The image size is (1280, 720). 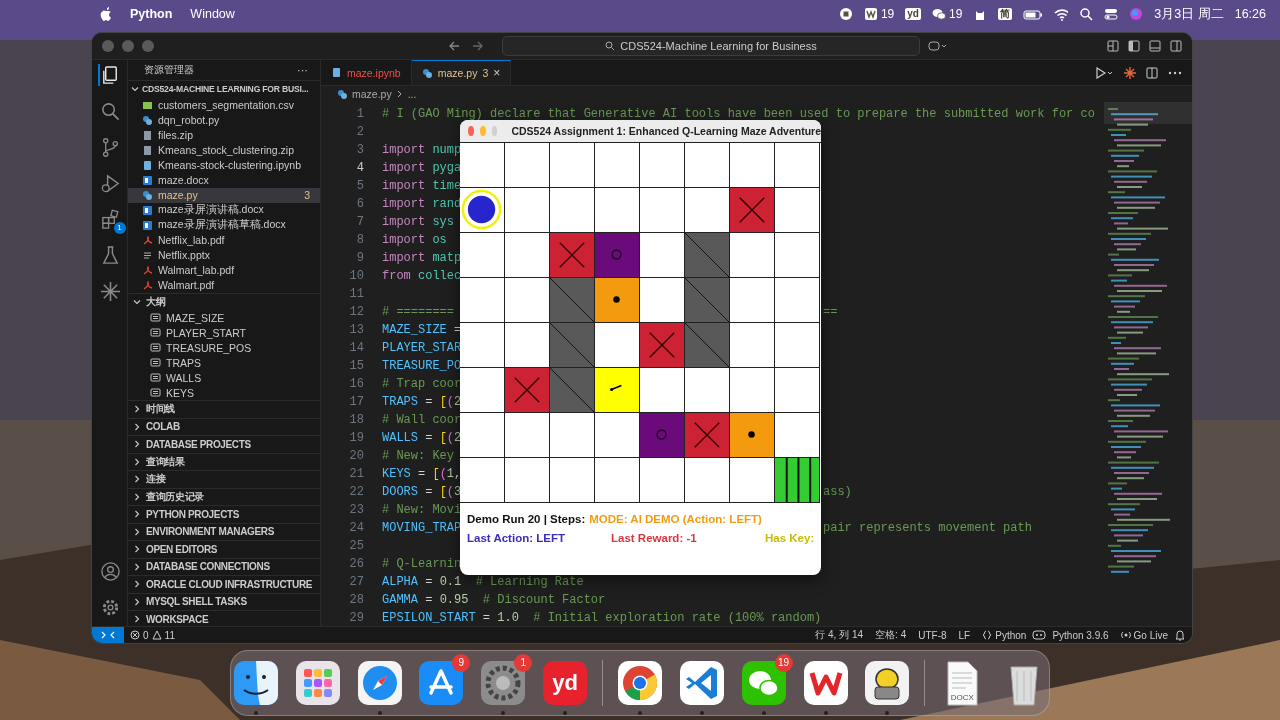 I want to click on section-header: MYSQL SHELL TASKS, so click(x=224, y=601).